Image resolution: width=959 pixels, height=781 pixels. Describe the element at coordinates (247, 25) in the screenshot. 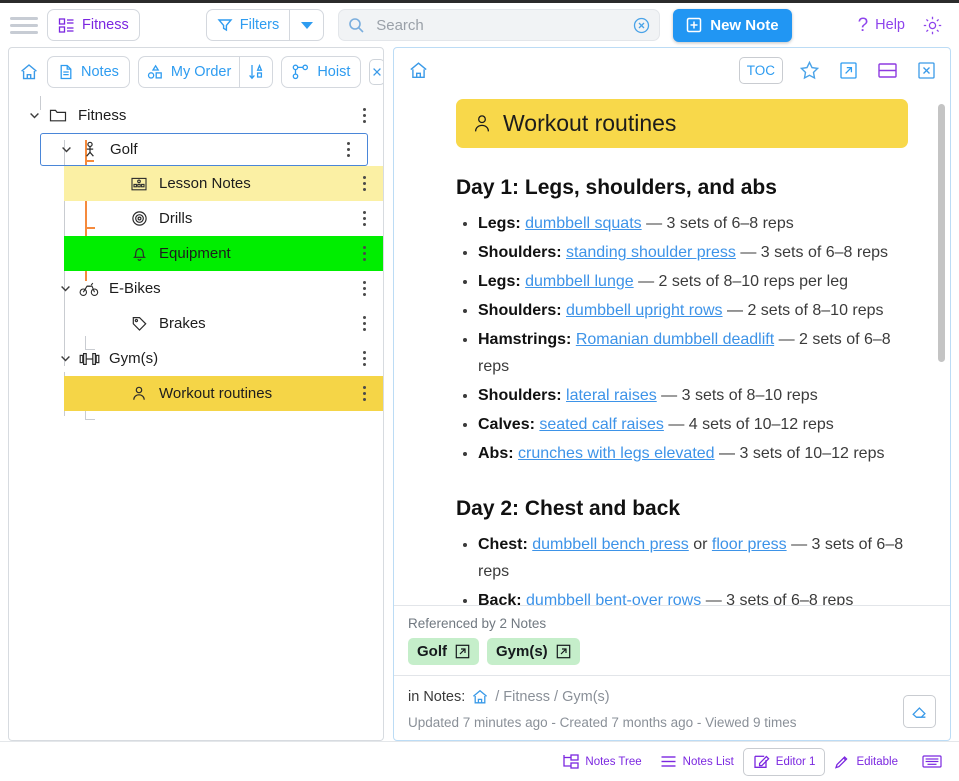

I see `filters-button: Filters` at that location.